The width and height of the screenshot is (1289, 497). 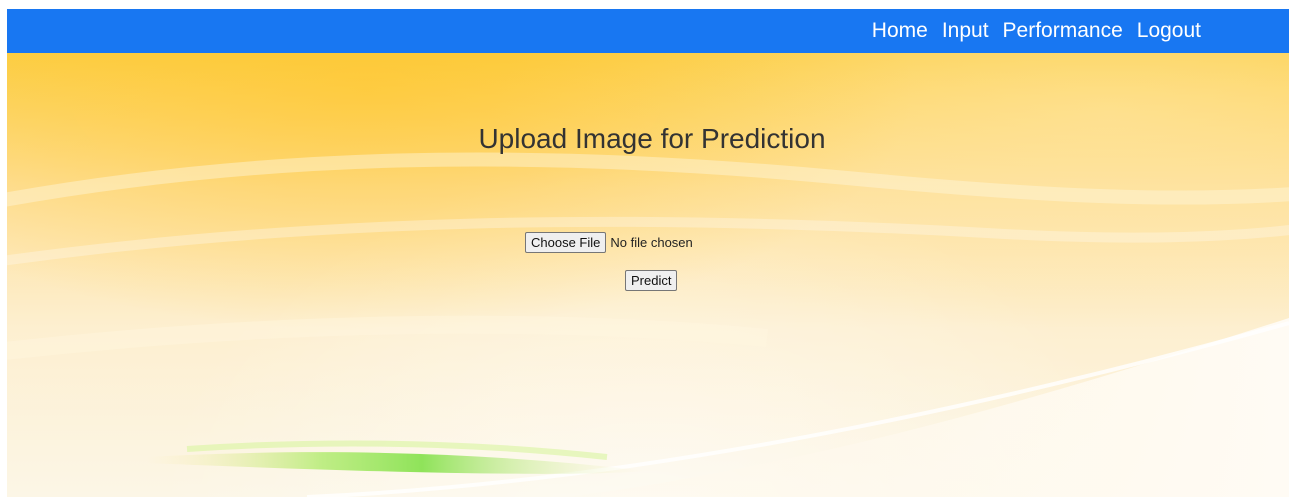 What do you see at coordinates (1169, 31) in the screenshot?
I see `nav-logout-link: Logout` at bounding box center [1169, 31].